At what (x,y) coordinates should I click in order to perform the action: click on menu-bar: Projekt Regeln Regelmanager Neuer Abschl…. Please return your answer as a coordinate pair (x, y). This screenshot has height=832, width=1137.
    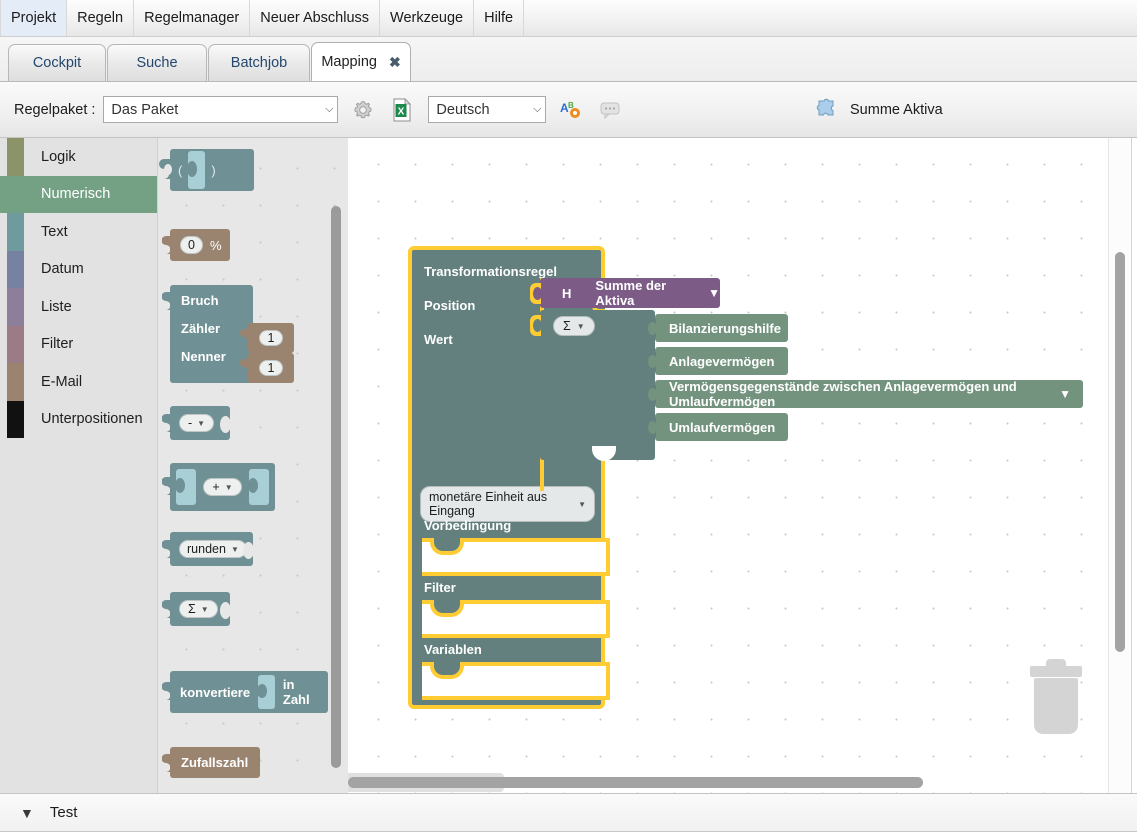
    Looking at the image, I should click on (568, 18).